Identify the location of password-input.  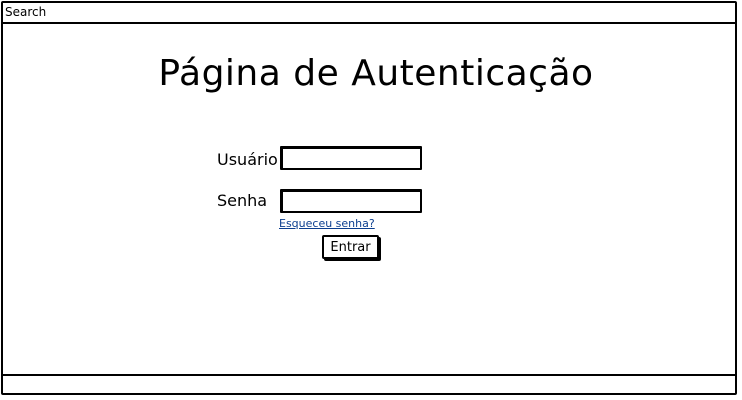
(351, 201).